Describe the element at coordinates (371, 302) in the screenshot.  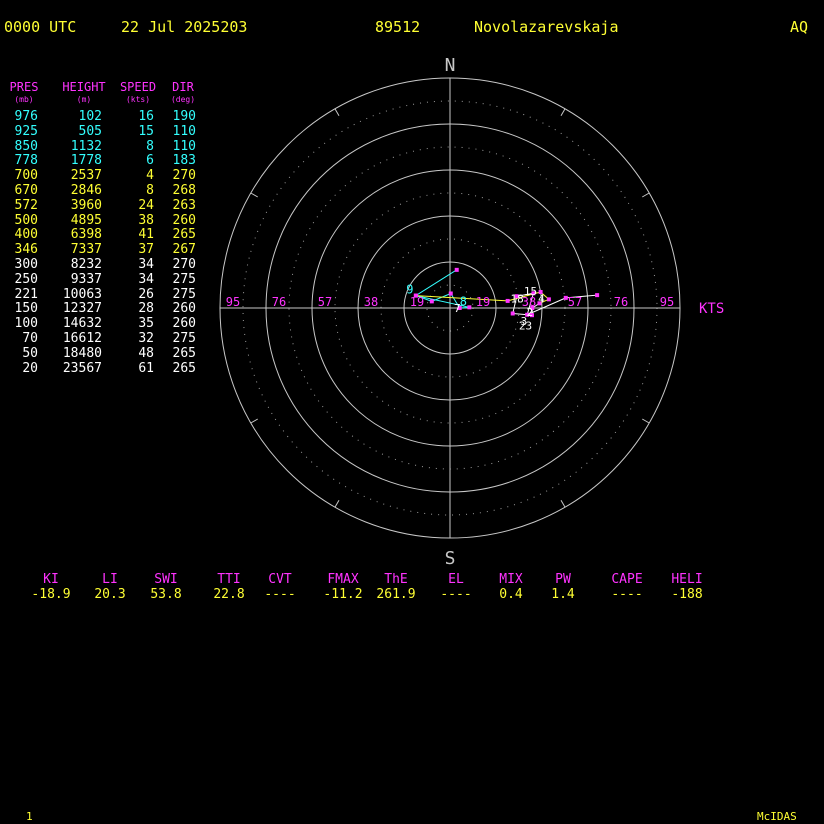
I see `ring-label: 38` at that location.